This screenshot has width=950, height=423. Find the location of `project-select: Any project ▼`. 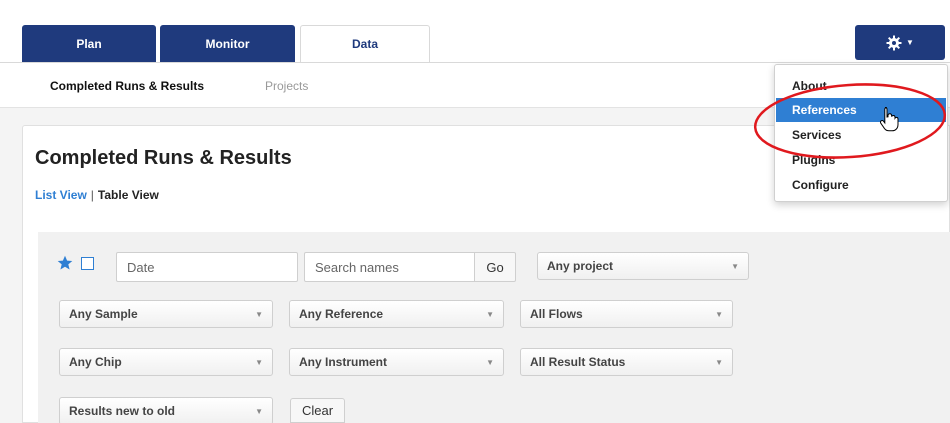

project-select: Any project ▼ is located at coordinates (643, 266).